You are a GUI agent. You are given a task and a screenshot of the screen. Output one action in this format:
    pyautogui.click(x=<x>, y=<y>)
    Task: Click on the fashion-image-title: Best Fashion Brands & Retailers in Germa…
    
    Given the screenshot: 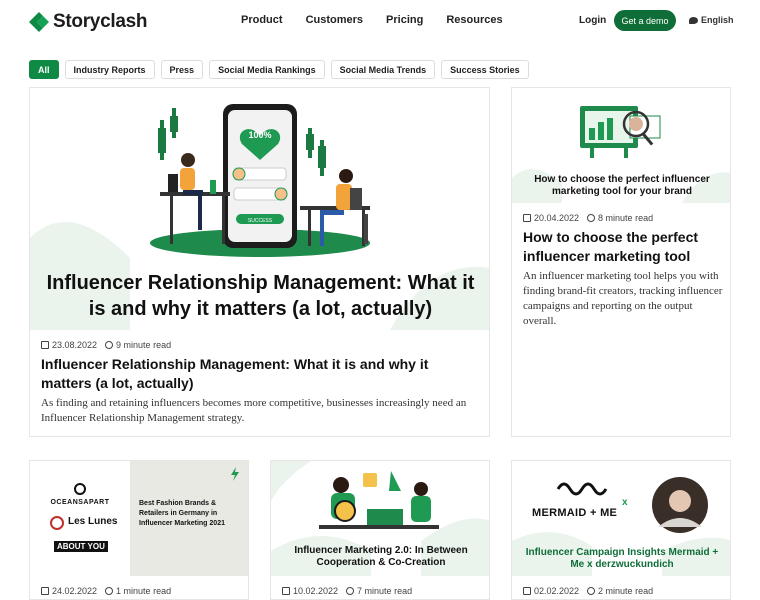 What is the action you would take?
    pyautogui.click(x=182, y=513)
    